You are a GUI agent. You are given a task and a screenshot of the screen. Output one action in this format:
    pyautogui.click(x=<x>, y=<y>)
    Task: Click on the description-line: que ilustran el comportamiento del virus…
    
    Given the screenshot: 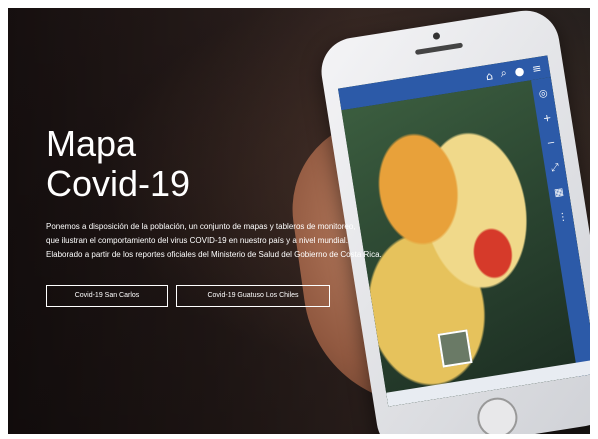 What is the action you would take?
    pyautogui.click(x=197, y=240)
    